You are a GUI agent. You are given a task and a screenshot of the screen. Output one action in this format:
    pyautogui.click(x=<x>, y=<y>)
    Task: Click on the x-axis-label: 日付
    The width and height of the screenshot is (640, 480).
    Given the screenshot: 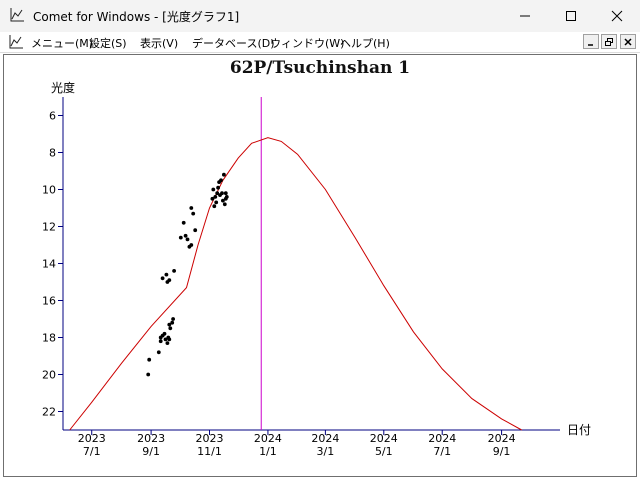 What is the action you would take?
    pyautogui.click(x=579, y=430)
    